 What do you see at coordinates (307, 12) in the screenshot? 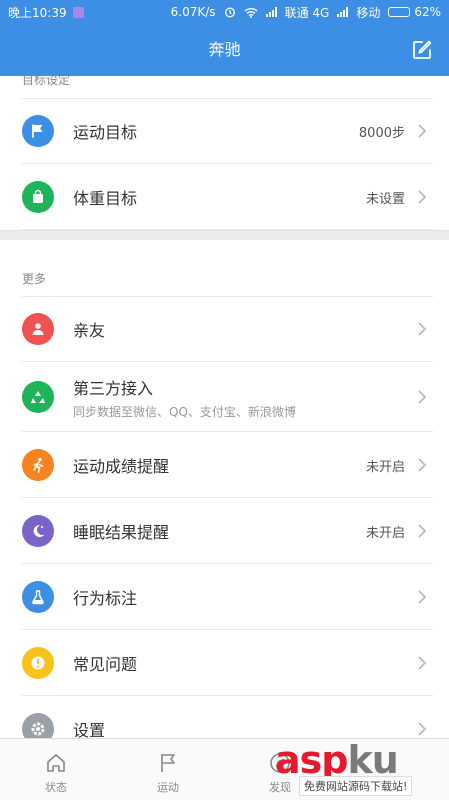
I see `carrier-1: 联通 4G` at bounding box center [307, 12].